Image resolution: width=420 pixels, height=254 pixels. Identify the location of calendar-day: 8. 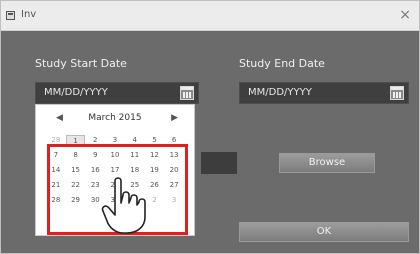
(76, 155).